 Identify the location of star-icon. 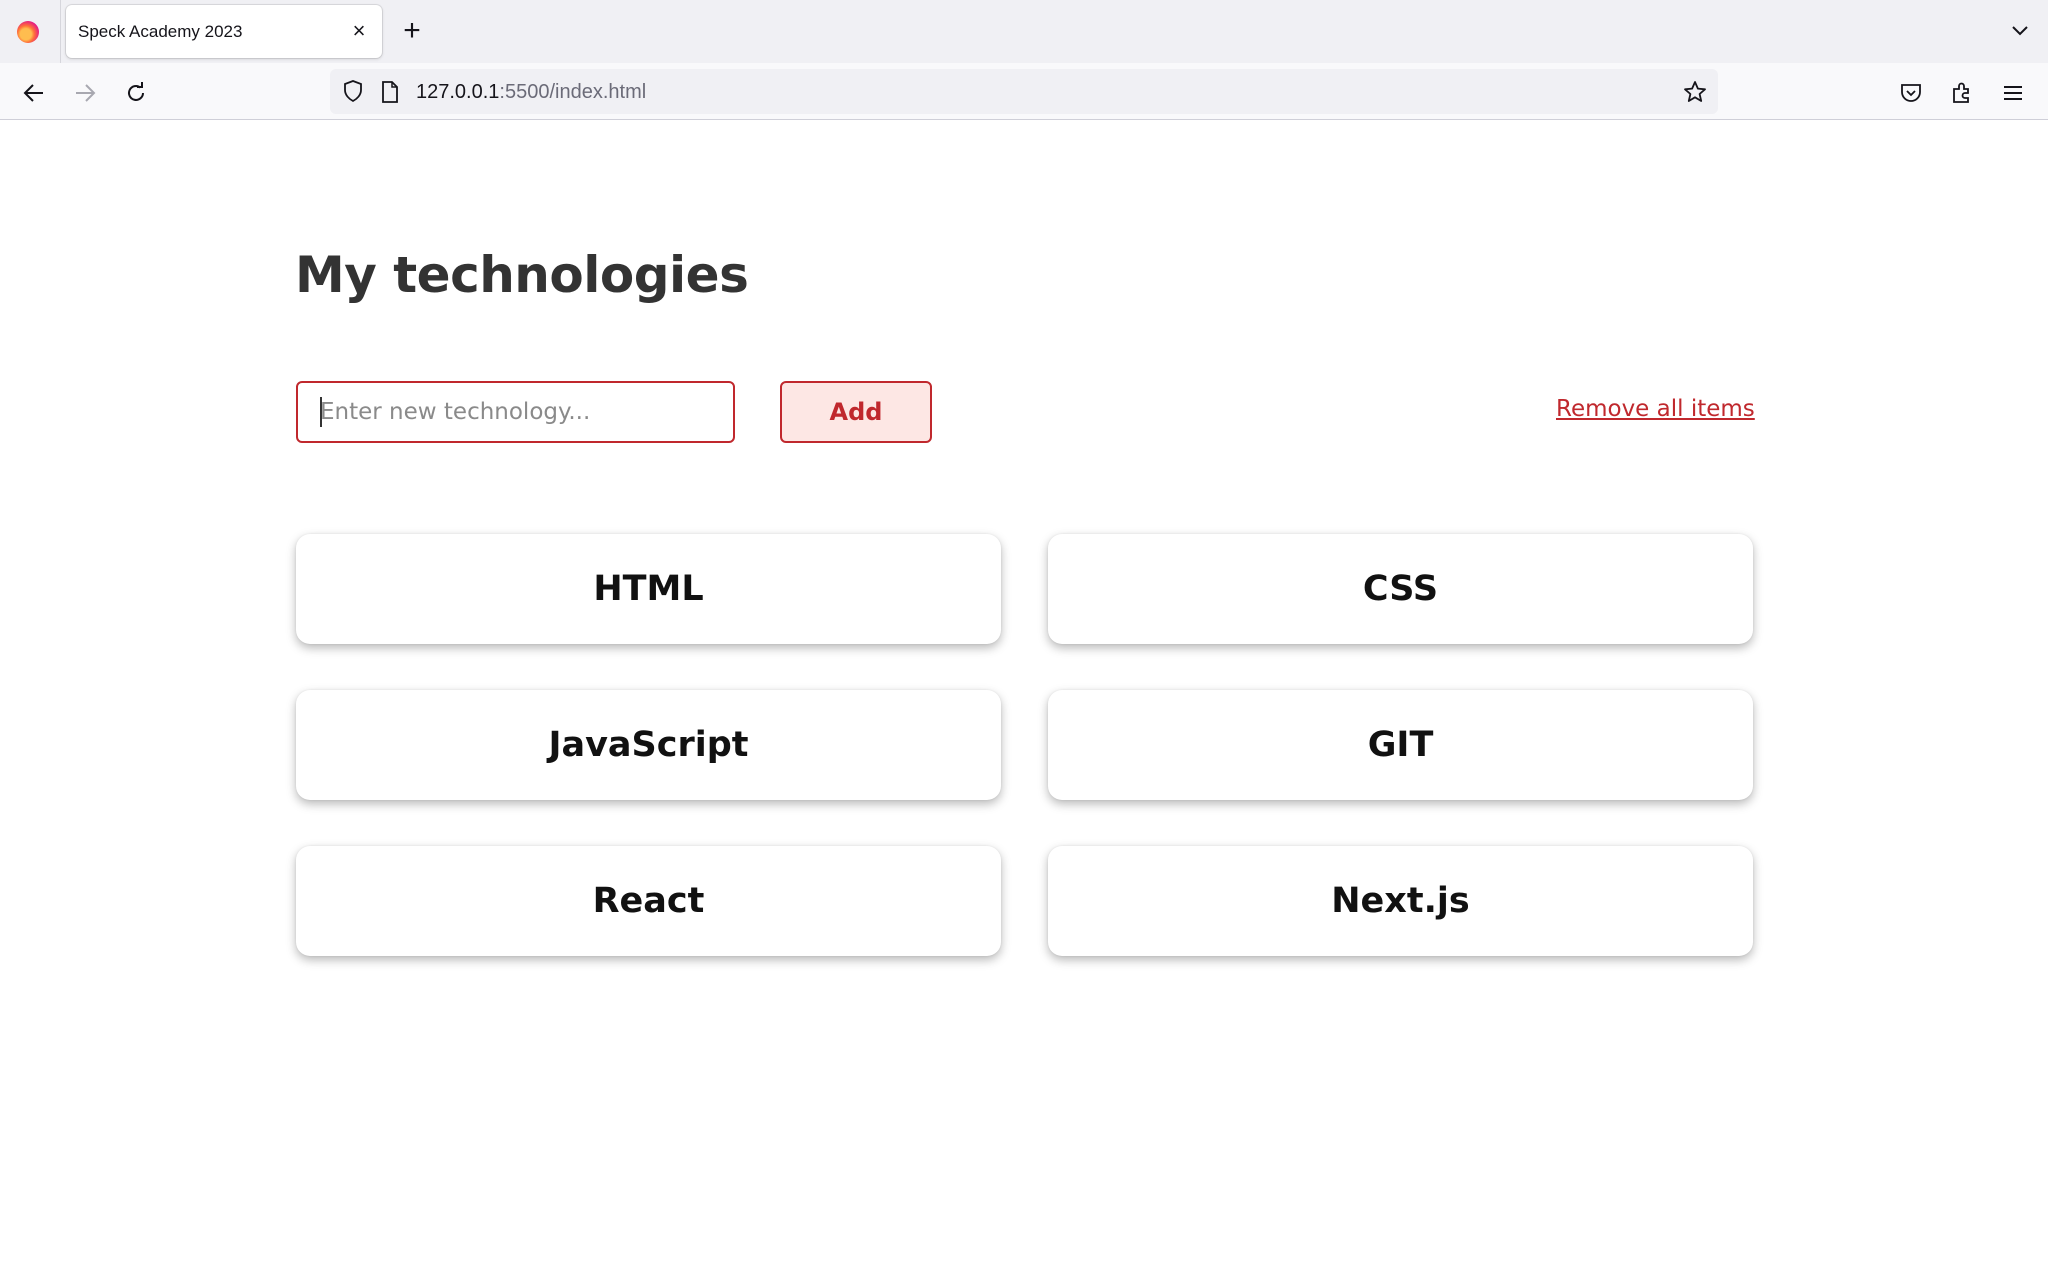
(1695, 92).